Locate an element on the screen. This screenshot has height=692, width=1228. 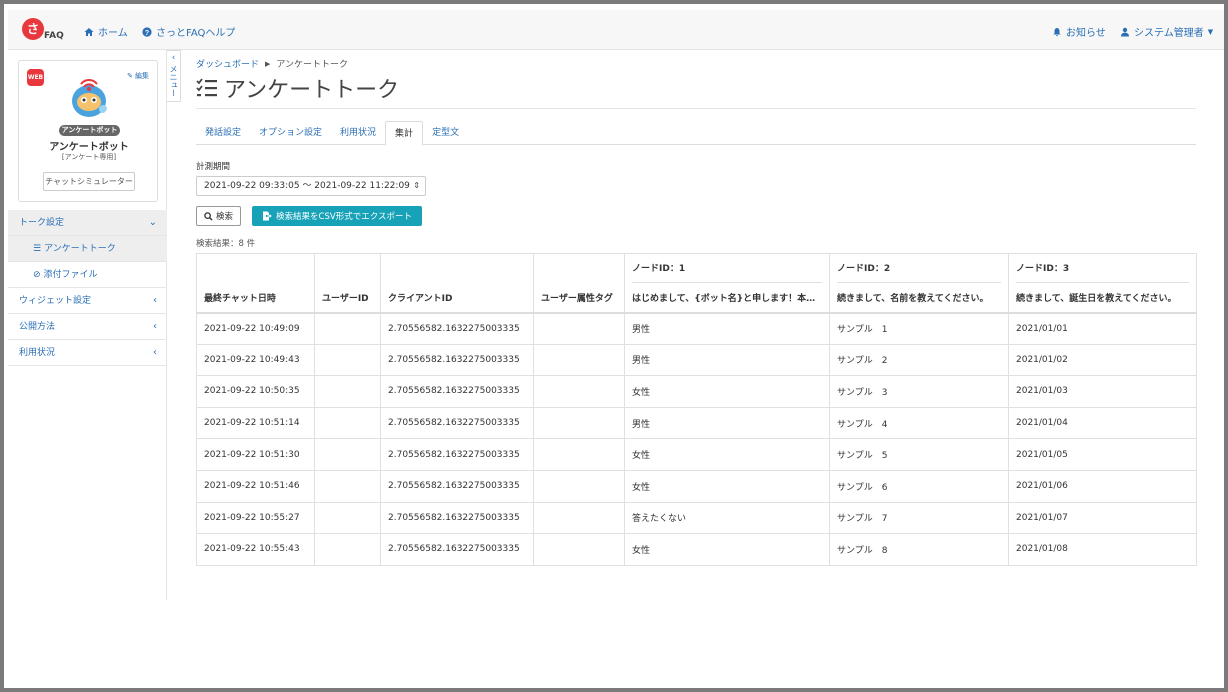
table-cell: 答えたくない is located at coordinates (727, 518).